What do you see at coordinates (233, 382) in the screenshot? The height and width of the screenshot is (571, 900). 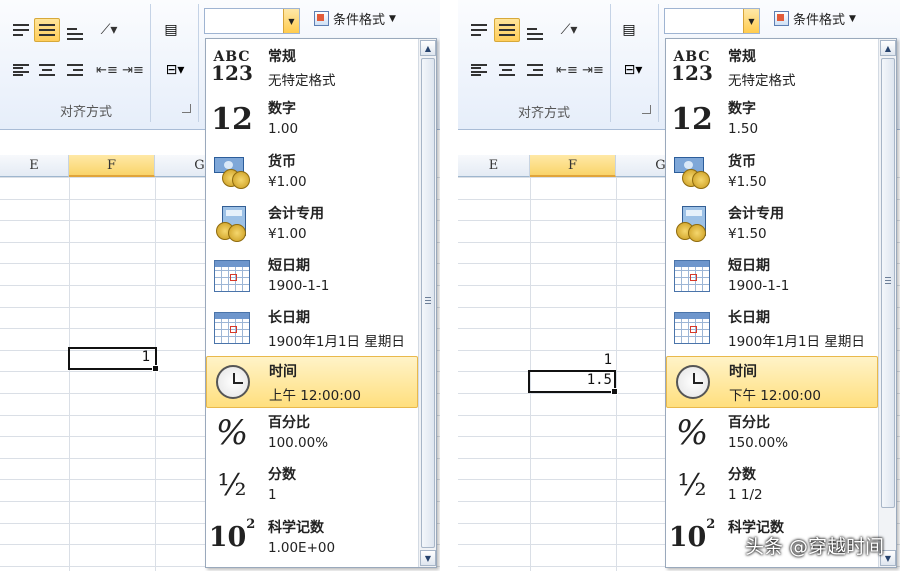 I see `clock-icon` at bounding box center [233, 382].